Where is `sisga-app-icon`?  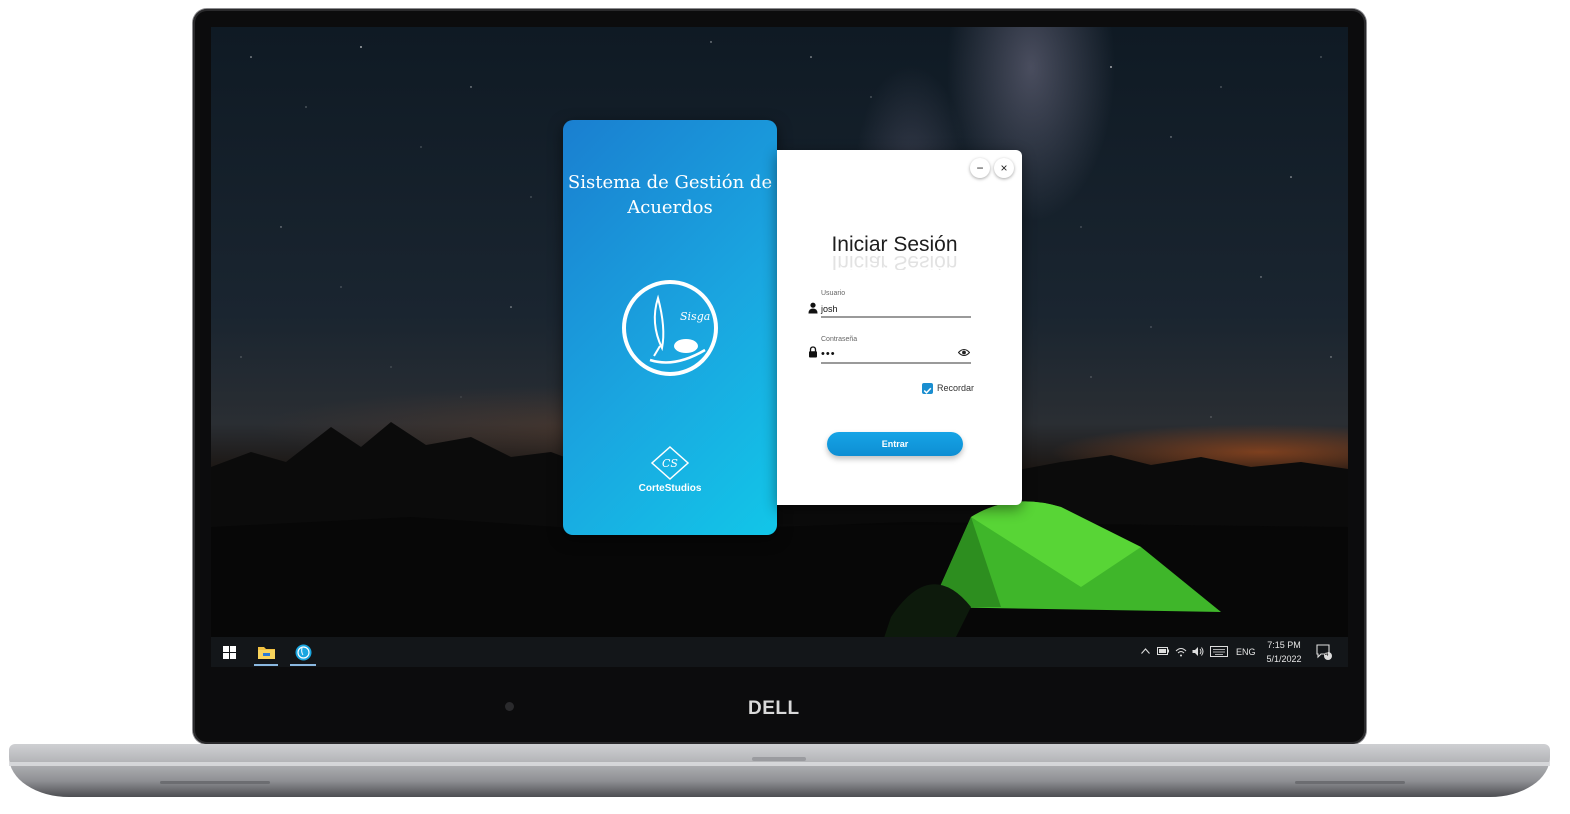
sisga-app-icon is located at coordinates (303, 652).